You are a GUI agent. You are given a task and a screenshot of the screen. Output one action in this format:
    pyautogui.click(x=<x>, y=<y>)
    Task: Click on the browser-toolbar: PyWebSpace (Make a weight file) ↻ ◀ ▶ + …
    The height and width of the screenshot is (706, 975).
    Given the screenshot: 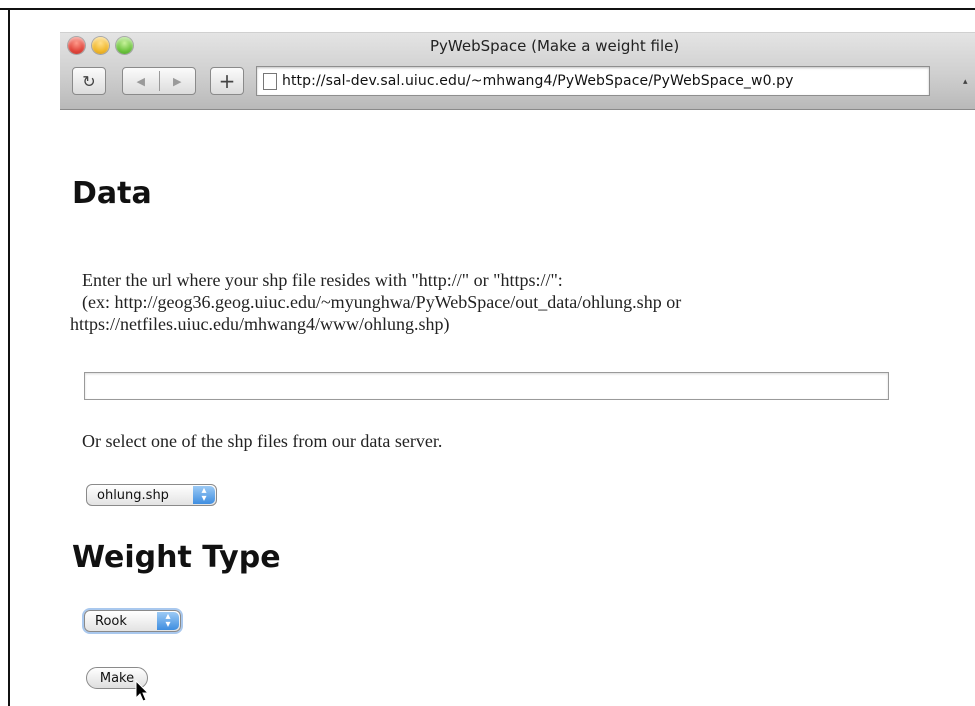 What is the action you would take?
    pyautogui.click(x=517, y=71)
    